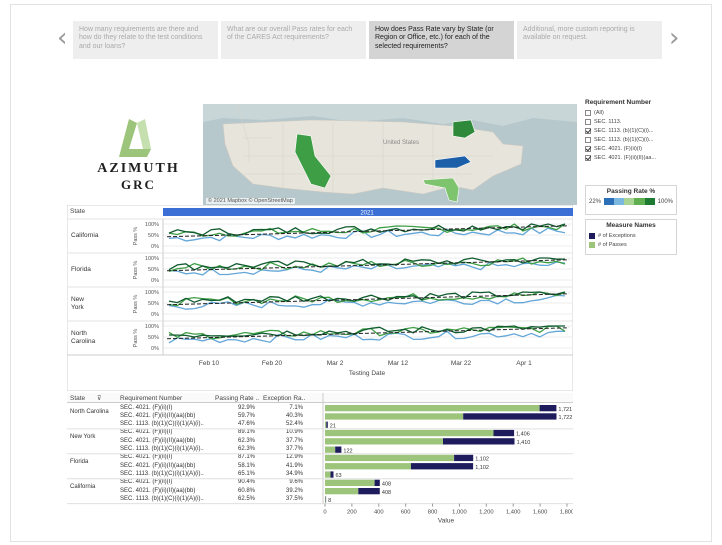 The height and width of the screenshot is (545, 722). What do you see at coordinates (665, 201) in the screenshot?
I see `rate-legend-max: 100%` at bounding box center [665, 201].